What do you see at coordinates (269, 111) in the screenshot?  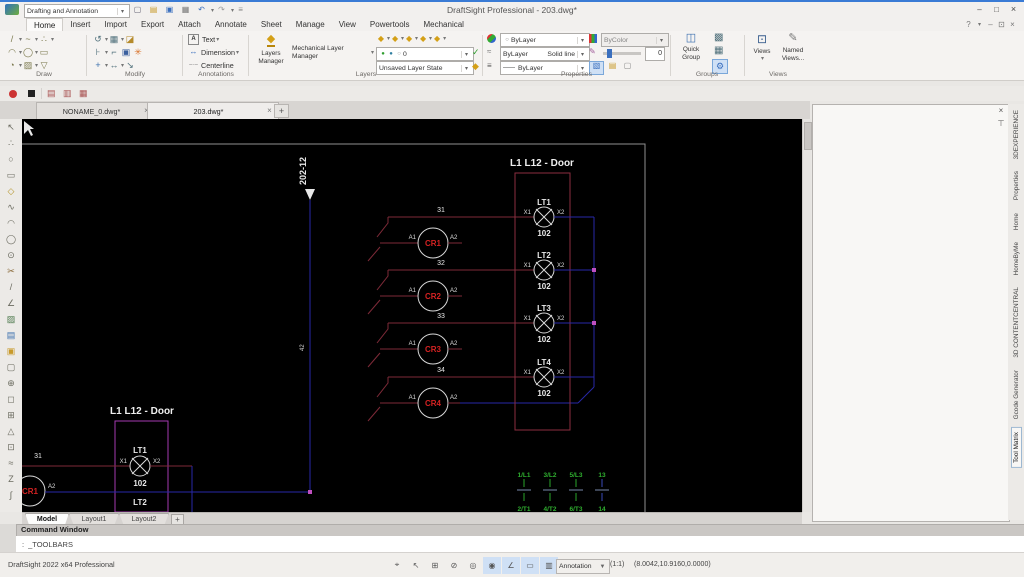 I see `close-tab-icon: ×` at bounding box center [269, 111].